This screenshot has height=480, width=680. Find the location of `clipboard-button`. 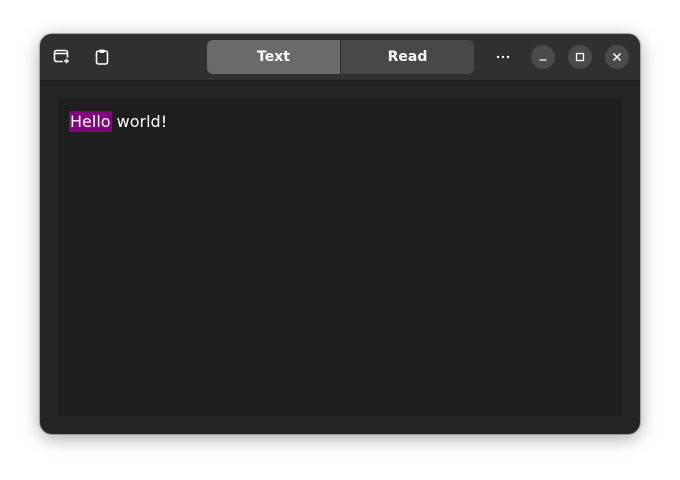

clipboard-button is located at coordinates (102, 57).